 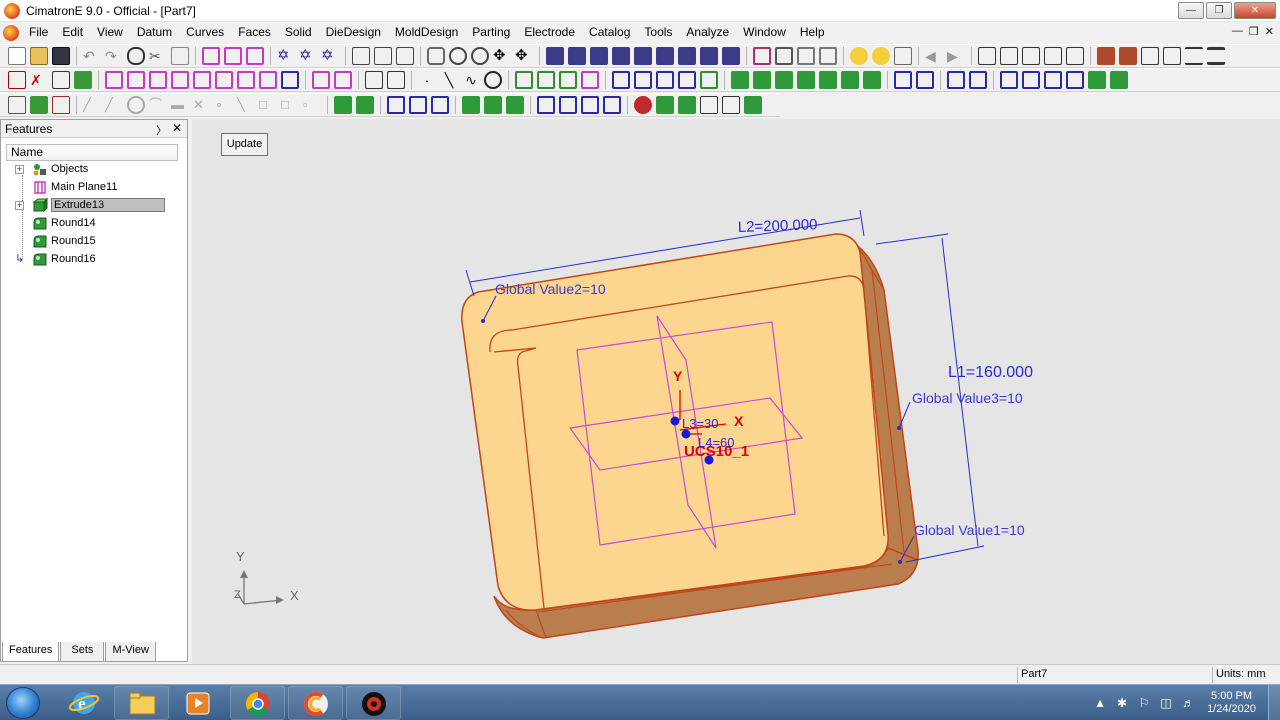 I want to click on triad-arrow, so click(x=262, y=587).